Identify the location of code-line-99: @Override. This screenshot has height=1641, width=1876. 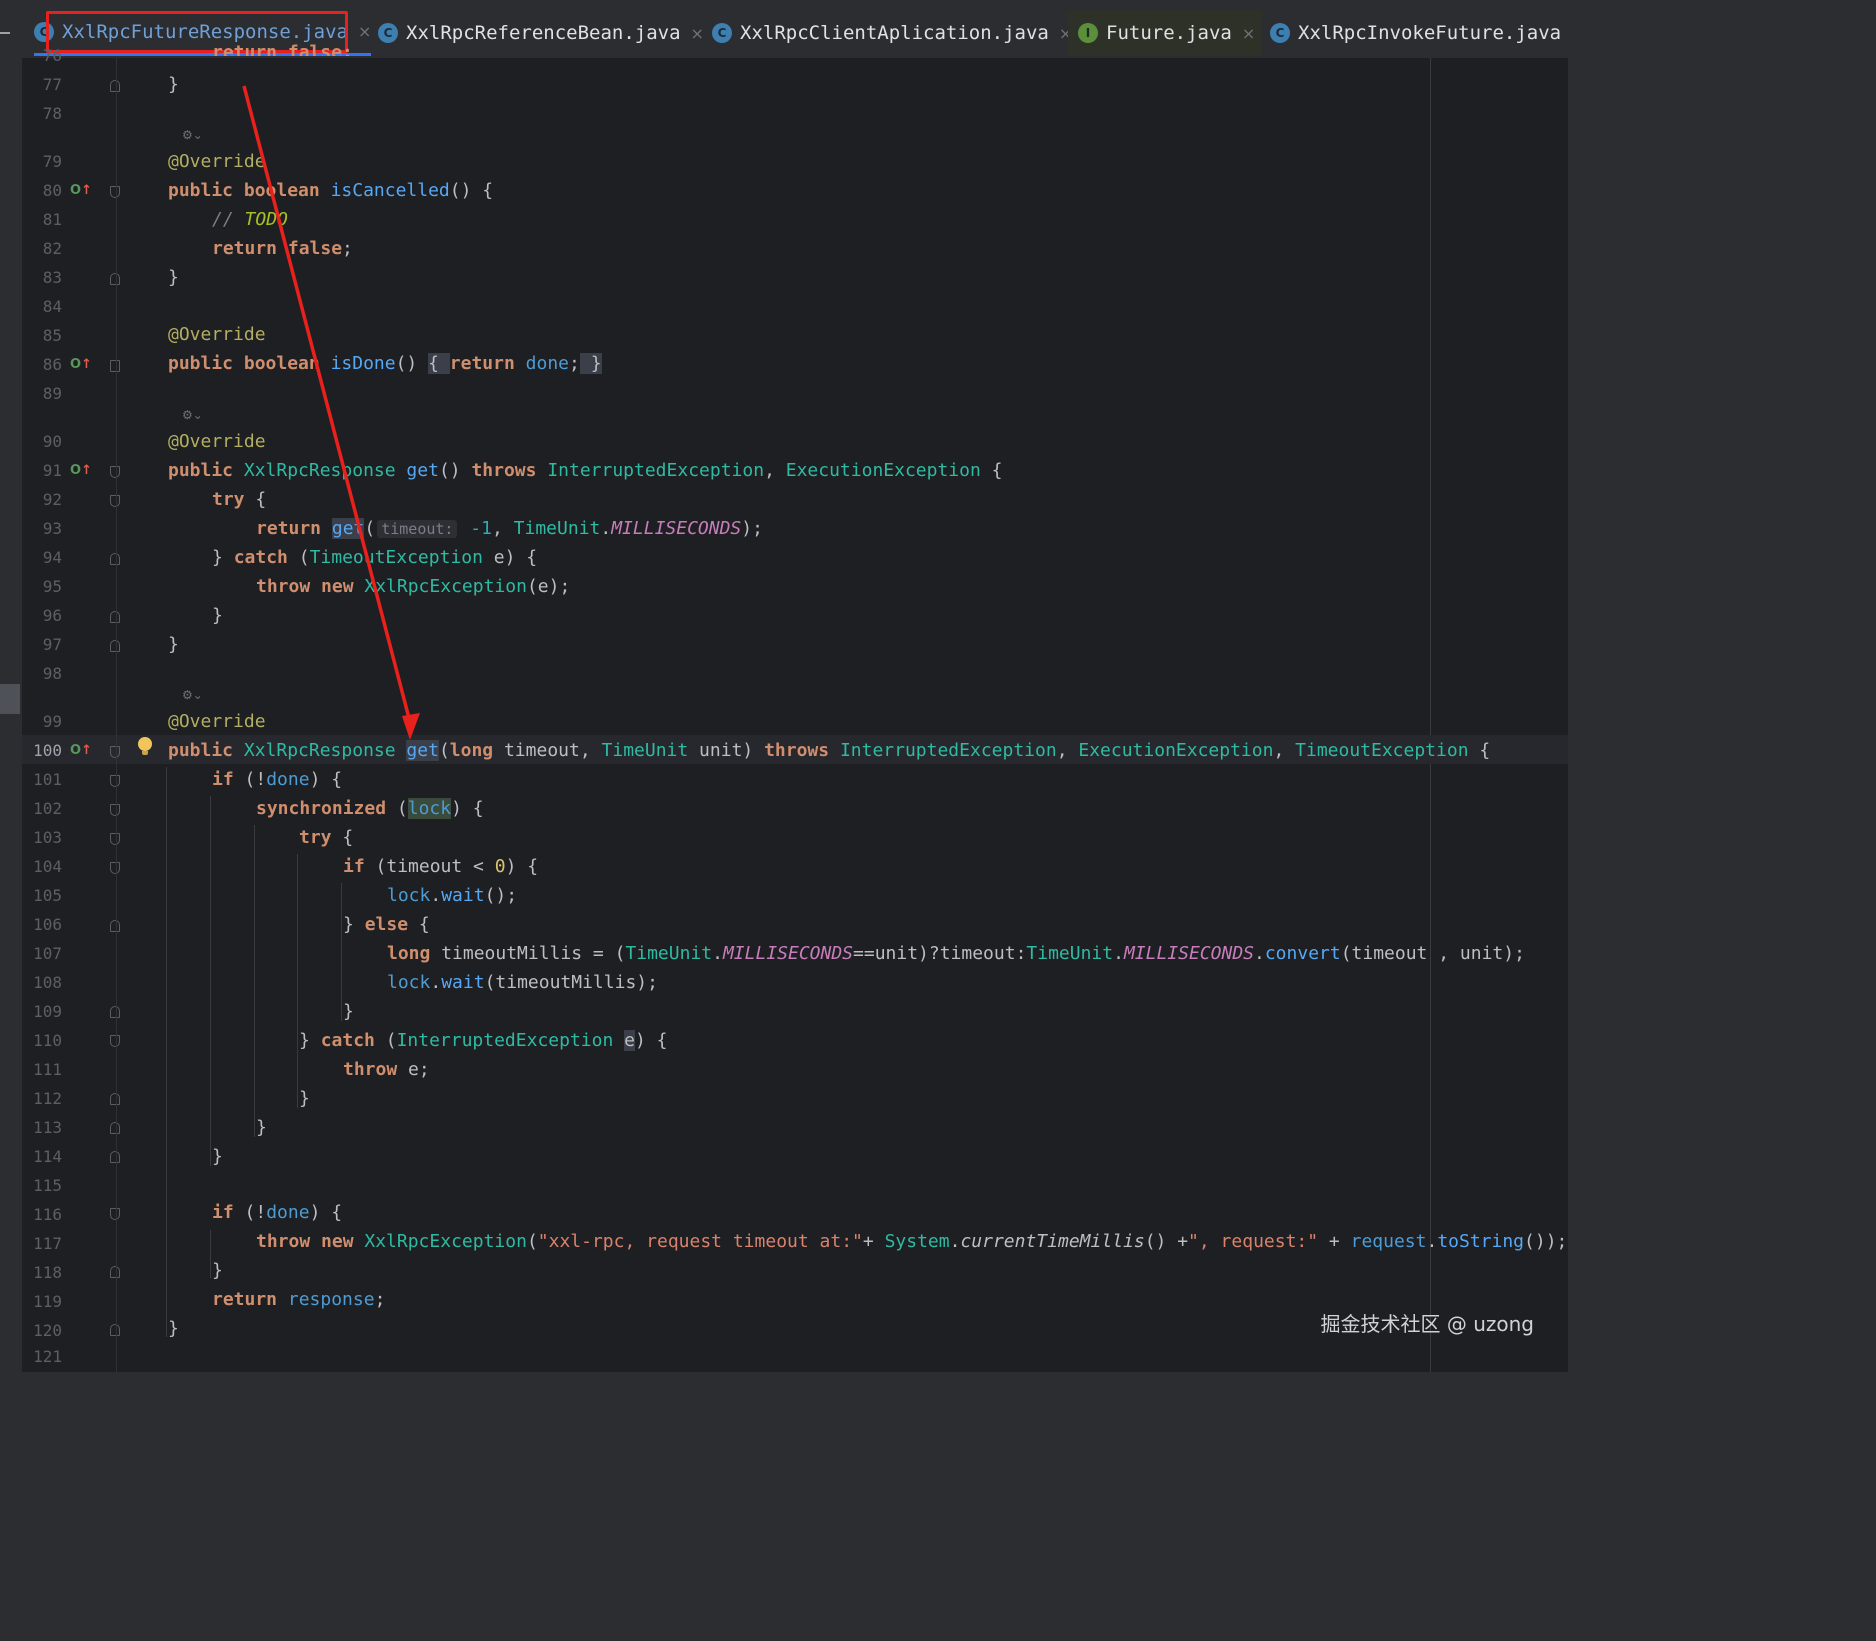
(217, 721).